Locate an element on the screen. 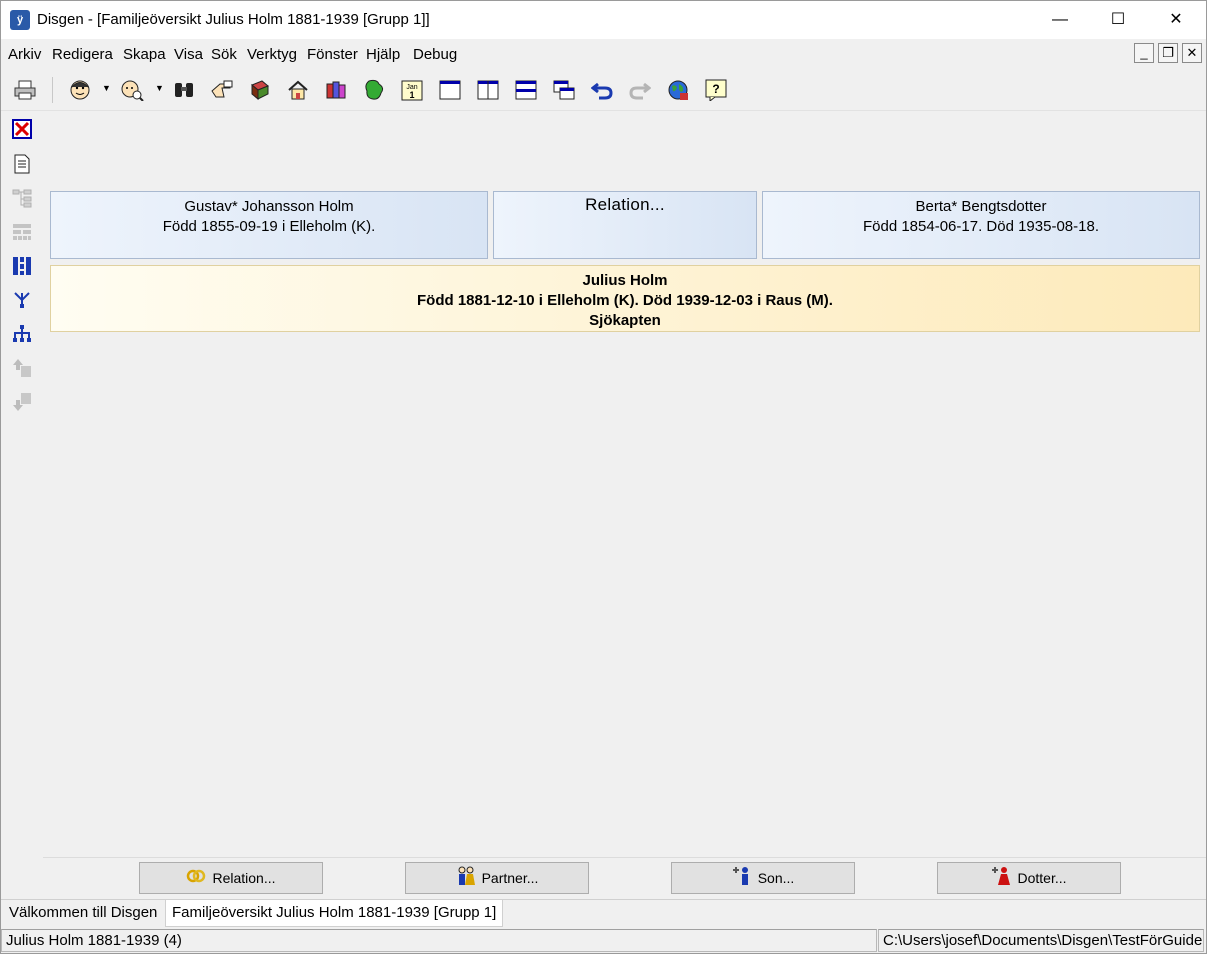 Image resolution: width=1207 pixels, height=954 pixels. window-split-vertical-icon is located at coordinates (488, 90).